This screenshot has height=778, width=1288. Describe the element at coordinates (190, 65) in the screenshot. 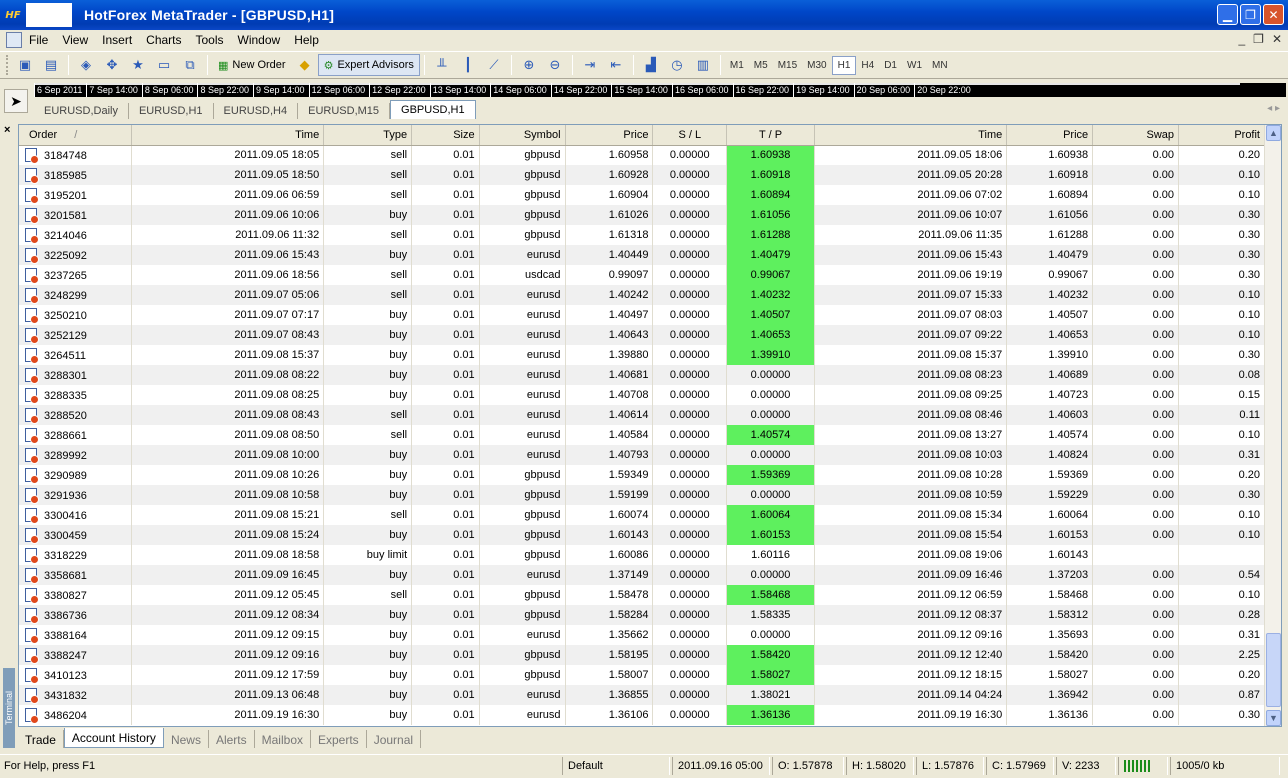

I see `strategy-tester-icon: ⧉` at that location.